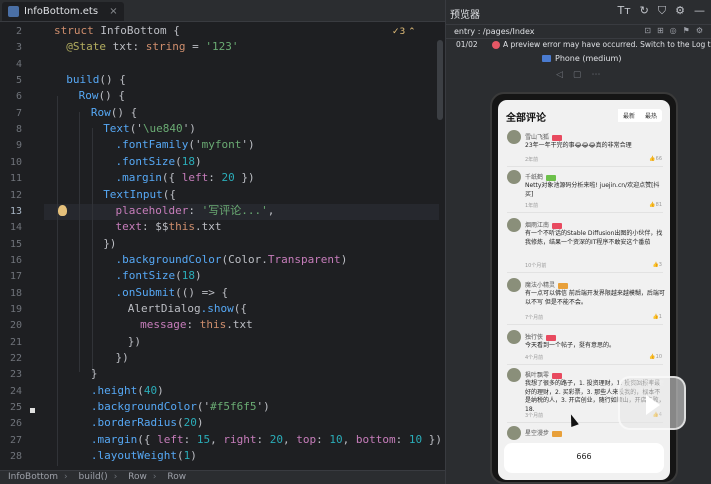  I want to click on editor-scrollbar, so click(440, 80).